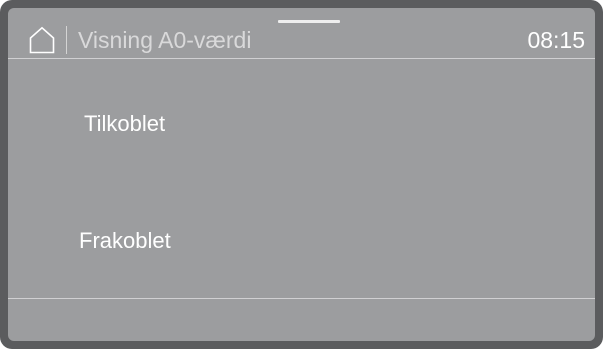 The height and width of the screenshot is (349, 603). What do you see at coordinates (66, 40) in the screenshot?
I see `header-divider` at bounding box center [66, 40].